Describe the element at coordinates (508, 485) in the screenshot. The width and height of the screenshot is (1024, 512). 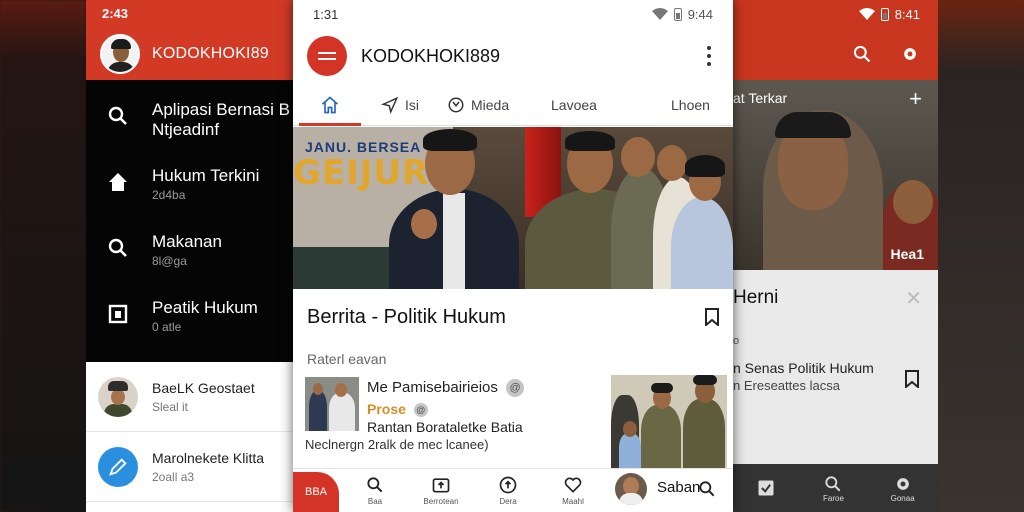
I see `arrow-up-circle-icon` at that location.